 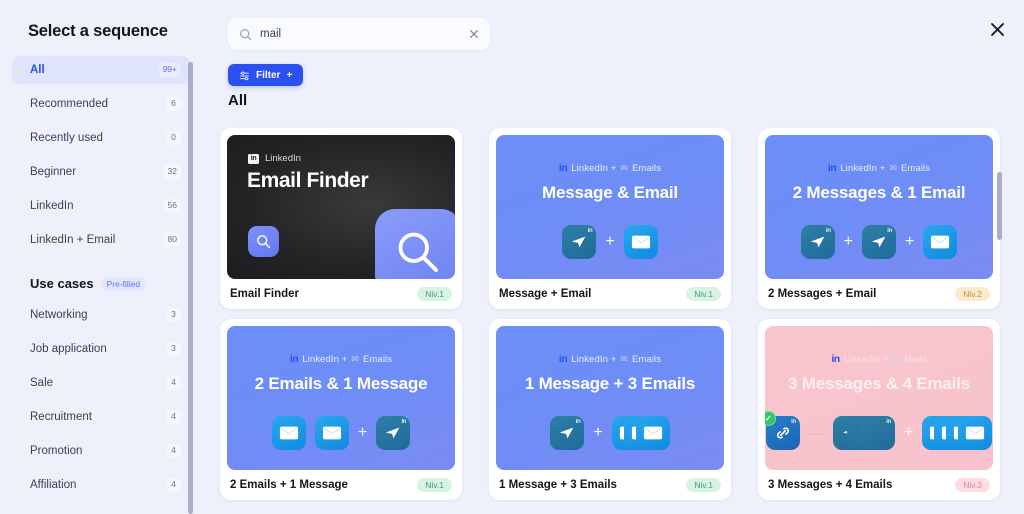 What do you see at coordinates (545, 294) in the screenshot?
I see `card-name: Message + Email` at bounding box center [545, 294].